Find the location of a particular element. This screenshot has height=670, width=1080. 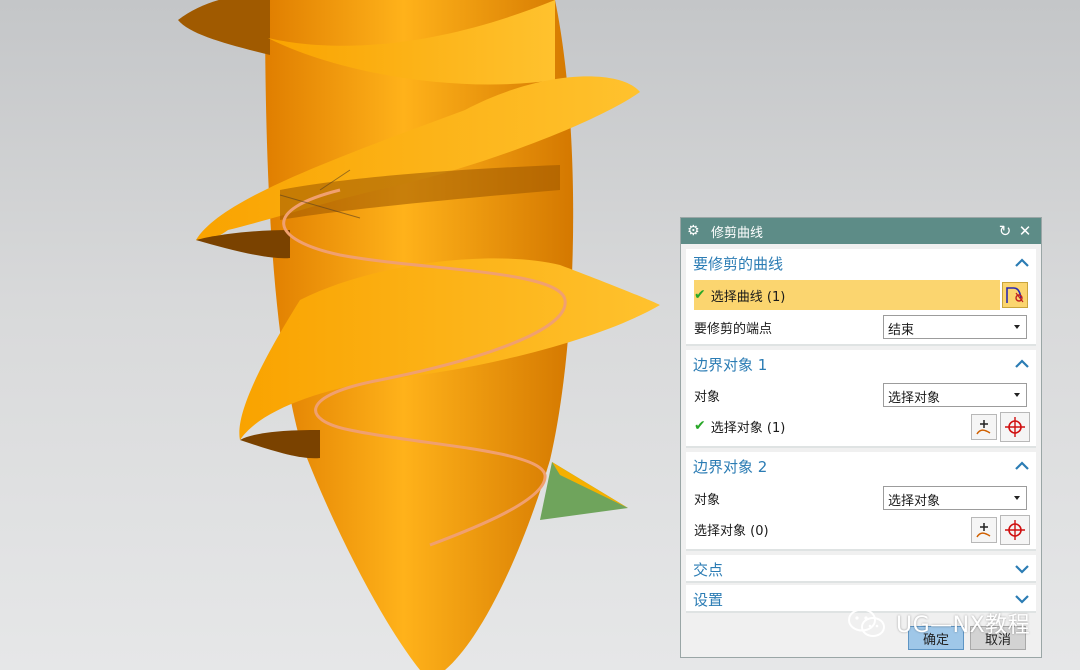

group-intersection: 交点 is located at coordinates (861, 569).